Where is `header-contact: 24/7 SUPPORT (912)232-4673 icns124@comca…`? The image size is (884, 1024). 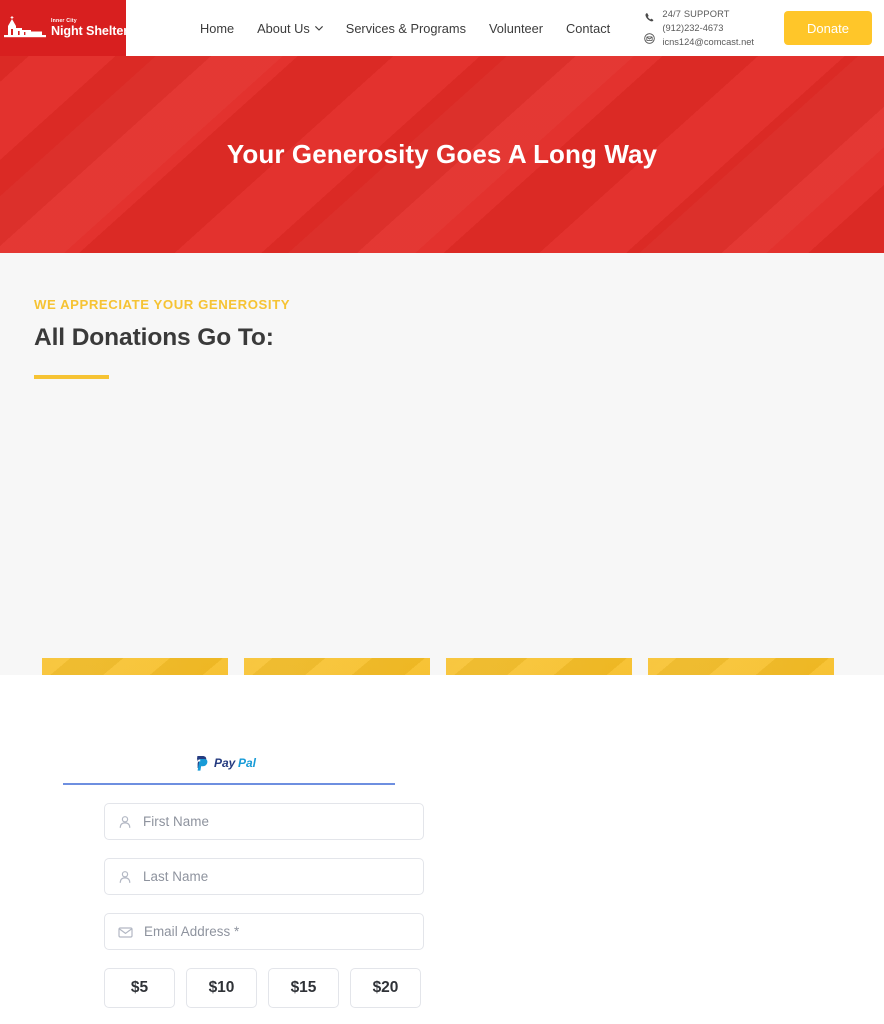 header-contact: 24/7 SUPPORT (912)232-4673 icns124@comca… is located at coordinates (764, 28).